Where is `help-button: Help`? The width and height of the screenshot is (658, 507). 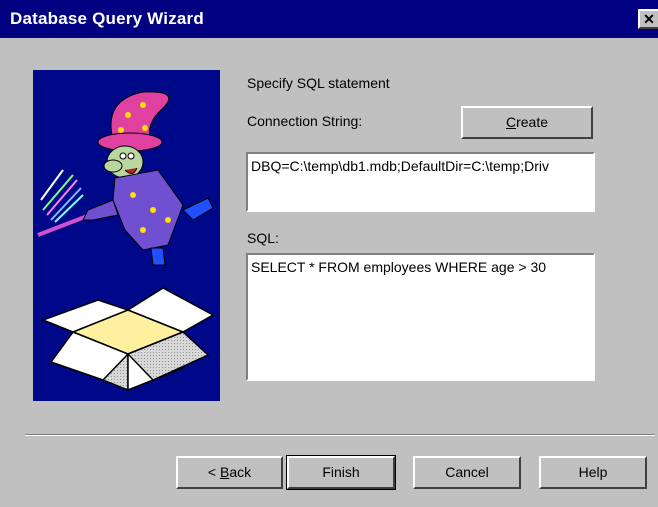 help-button: Help is located at coordinates (593, 472).